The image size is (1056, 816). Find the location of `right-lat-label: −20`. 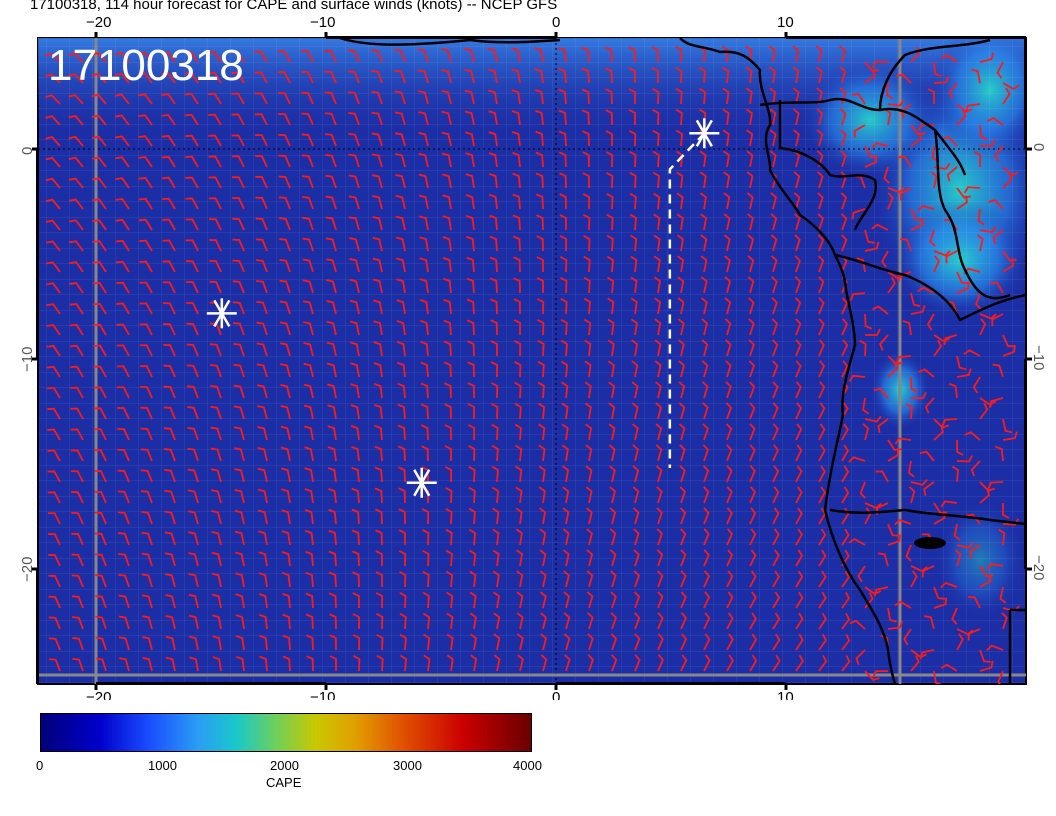

right-lat-label: −20 is located at coordinates (1038, 567).